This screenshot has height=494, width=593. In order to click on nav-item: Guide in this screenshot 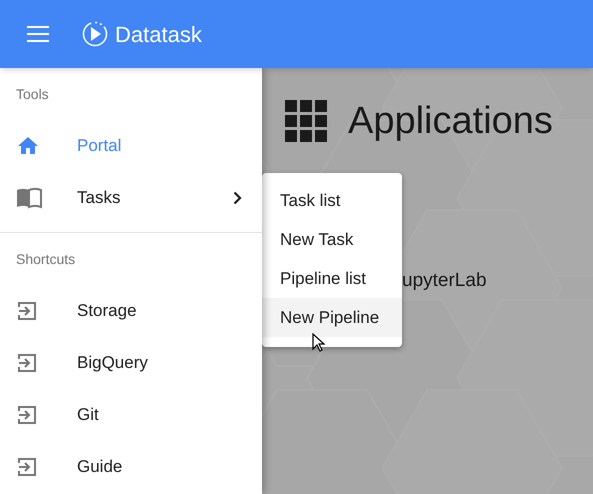, I will do `click(131, 467)`.